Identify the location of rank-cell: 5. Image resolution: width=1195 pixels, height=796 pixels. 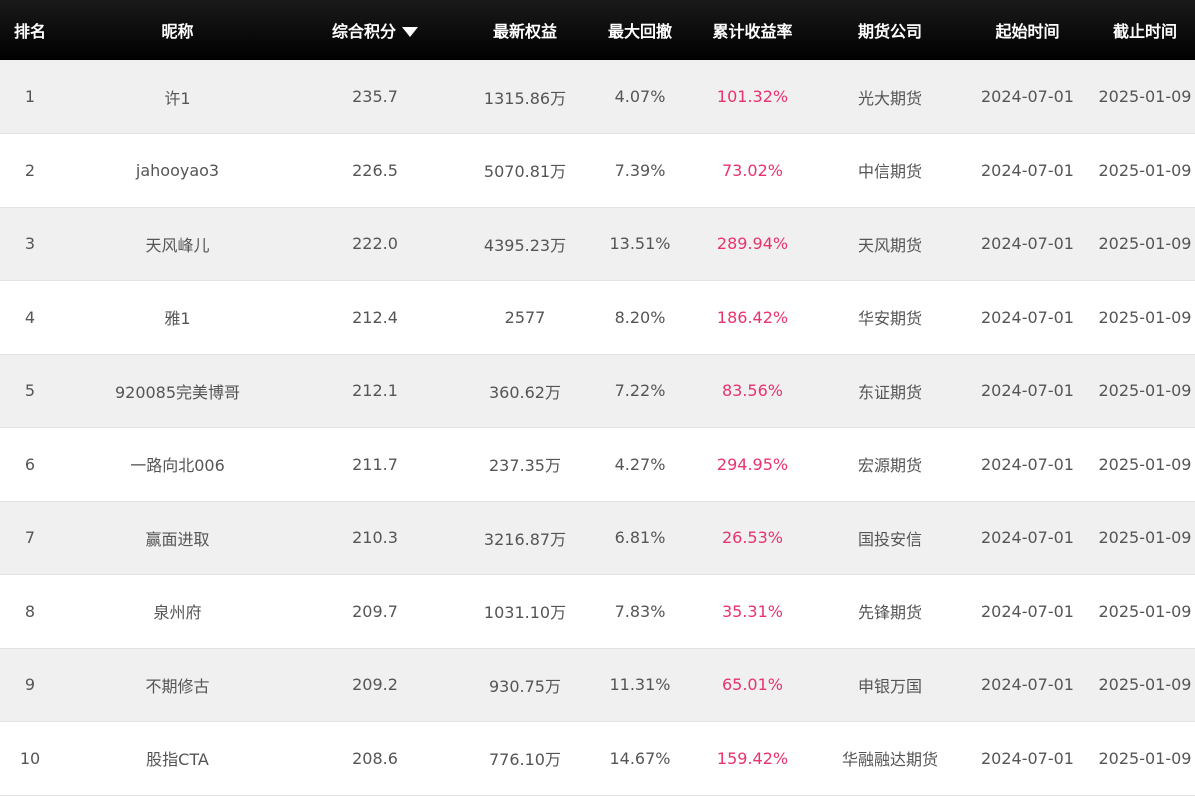
(30, 391).